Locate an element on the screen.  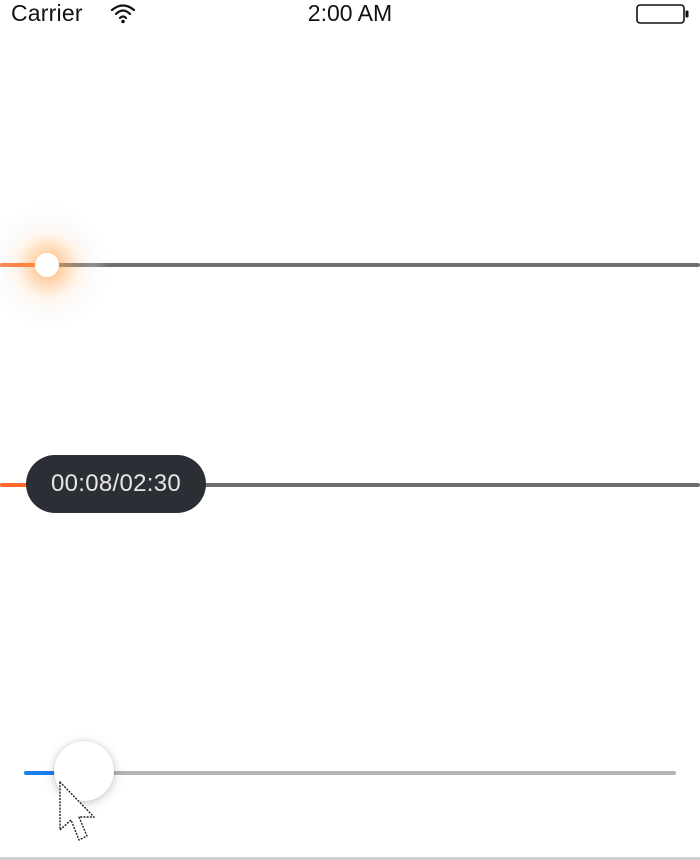
time-tooltip-thumb: 00:08/02:30 is located at coordinates (116, 484).